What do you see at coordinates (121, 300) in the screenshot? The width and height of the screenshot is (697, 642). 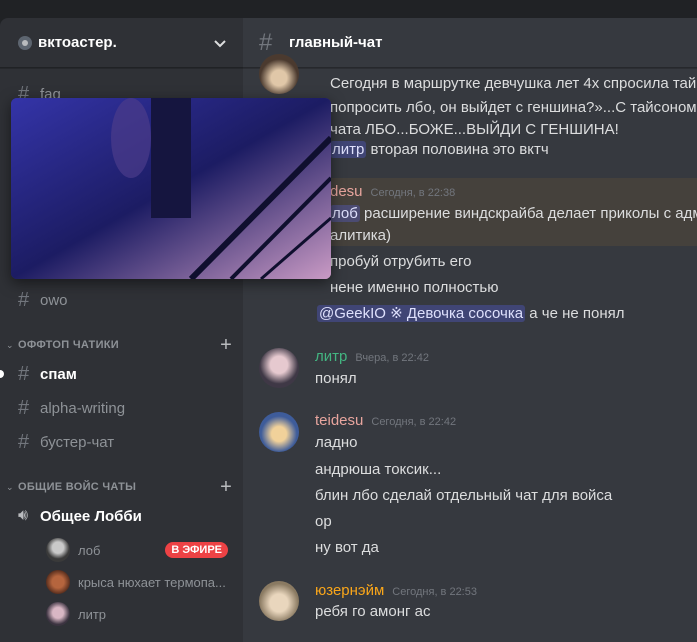 I see `channel-owo: # owo` at bounding box center [121, 300].